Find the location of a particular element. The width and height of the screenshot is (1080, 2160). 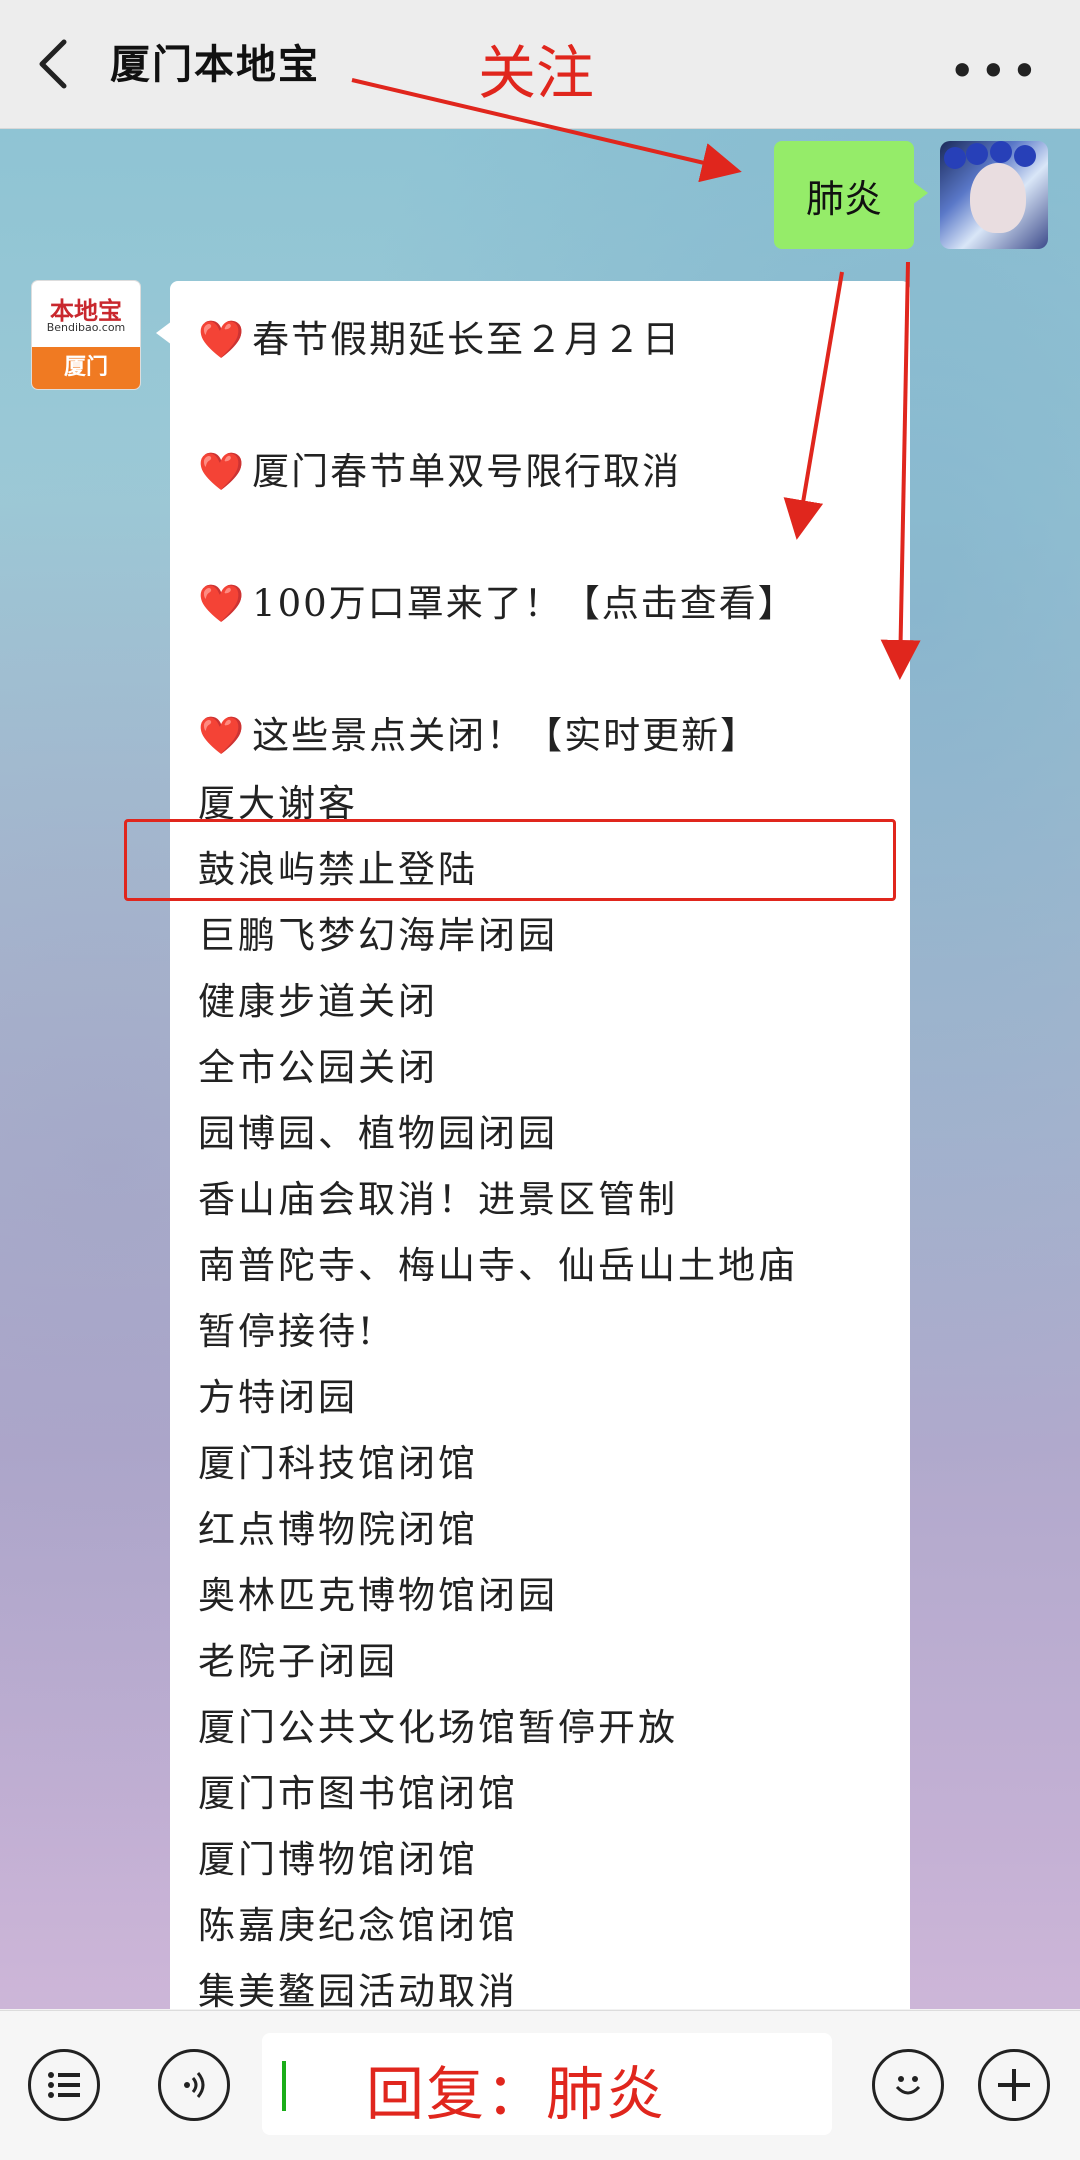

emoji-icon is located at coordinates (908, 2085).